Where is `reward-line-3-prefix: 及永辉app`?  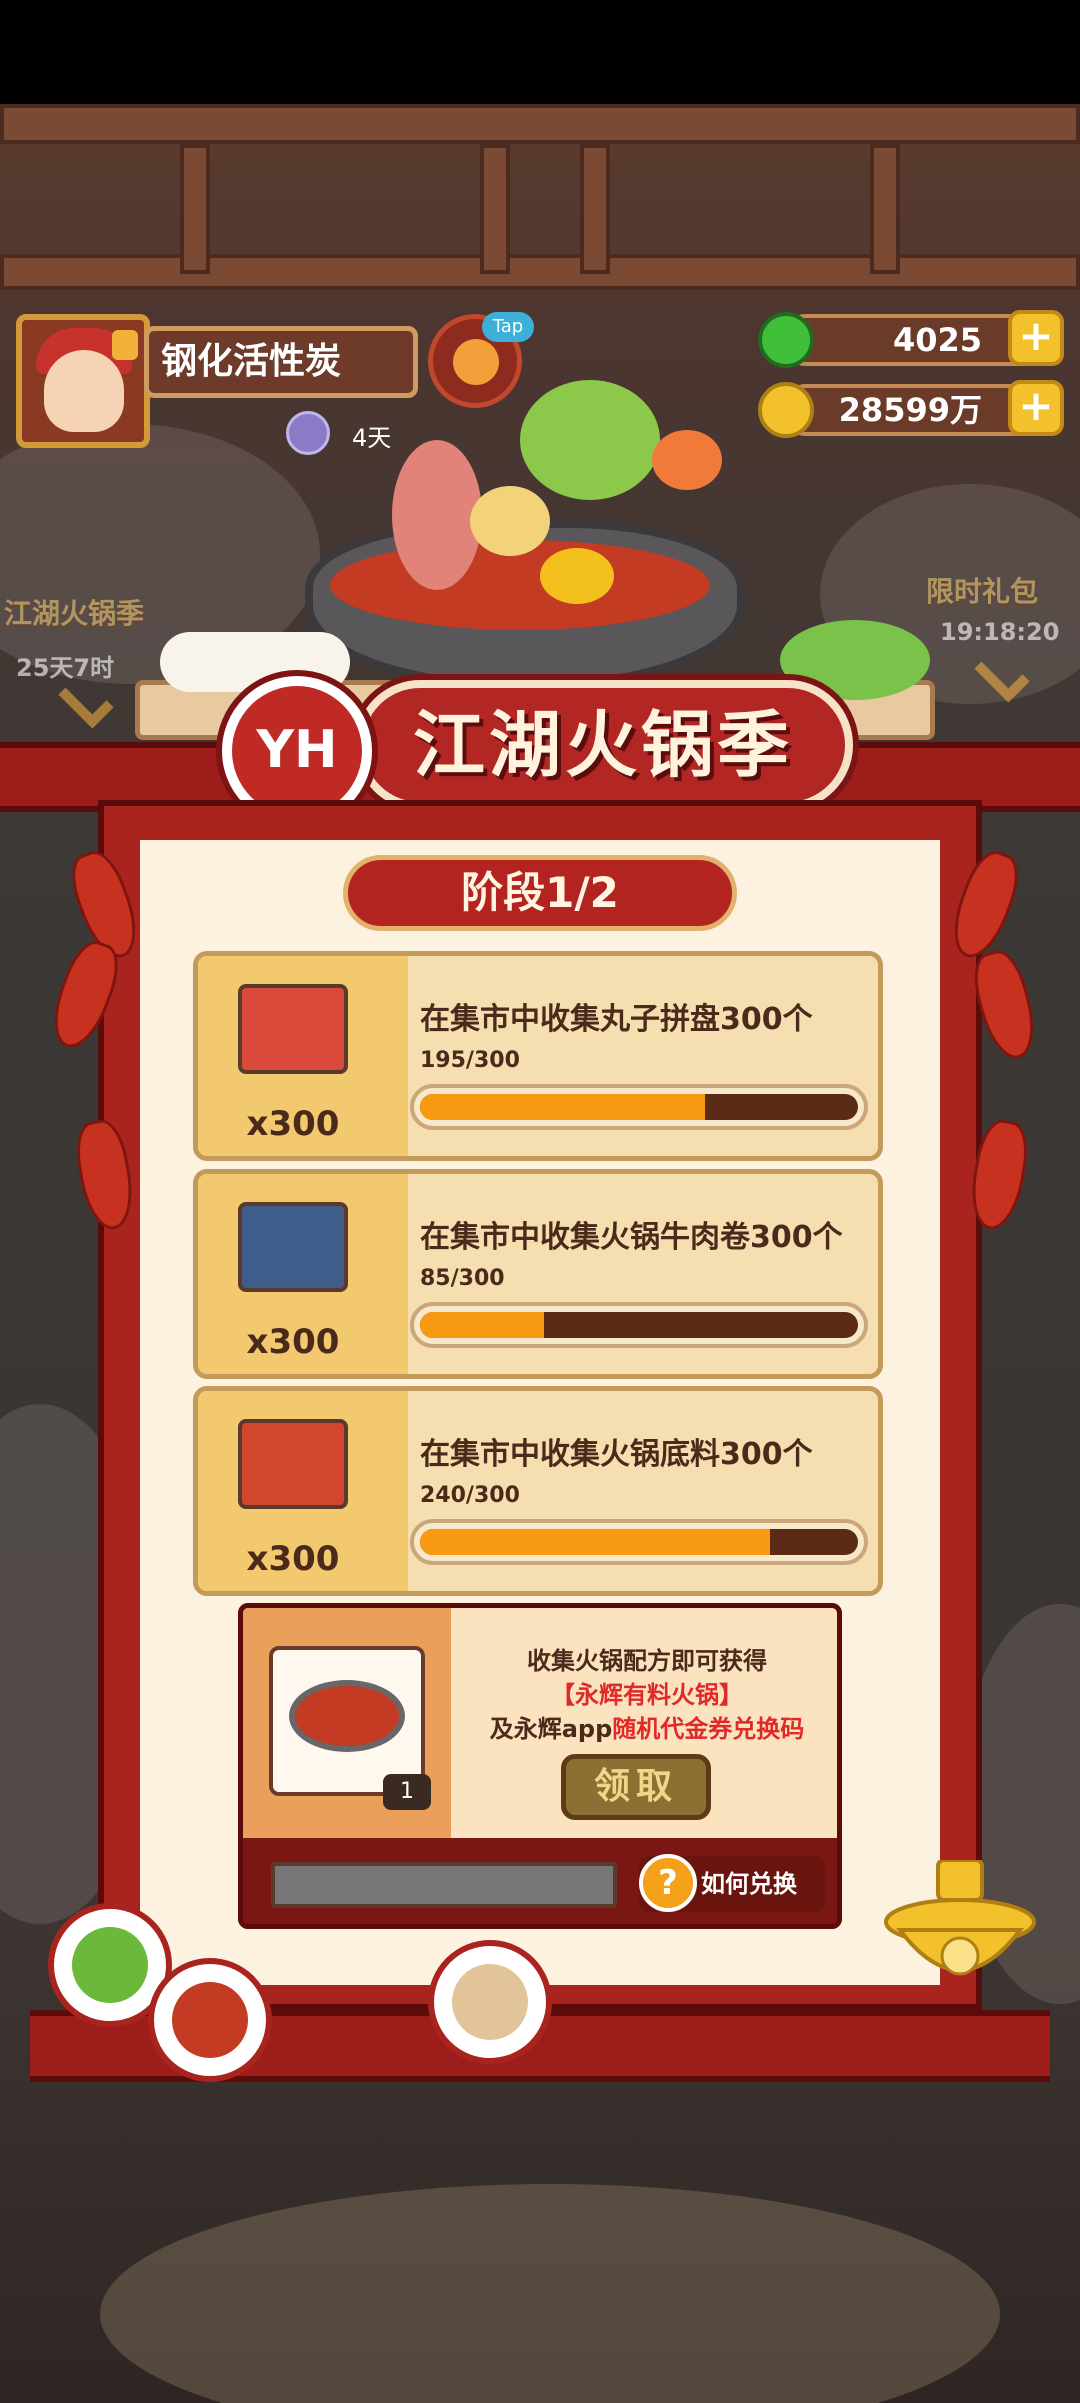 reward-line-3-prefix: 及永辉app is located at coordinates (551, 1729).